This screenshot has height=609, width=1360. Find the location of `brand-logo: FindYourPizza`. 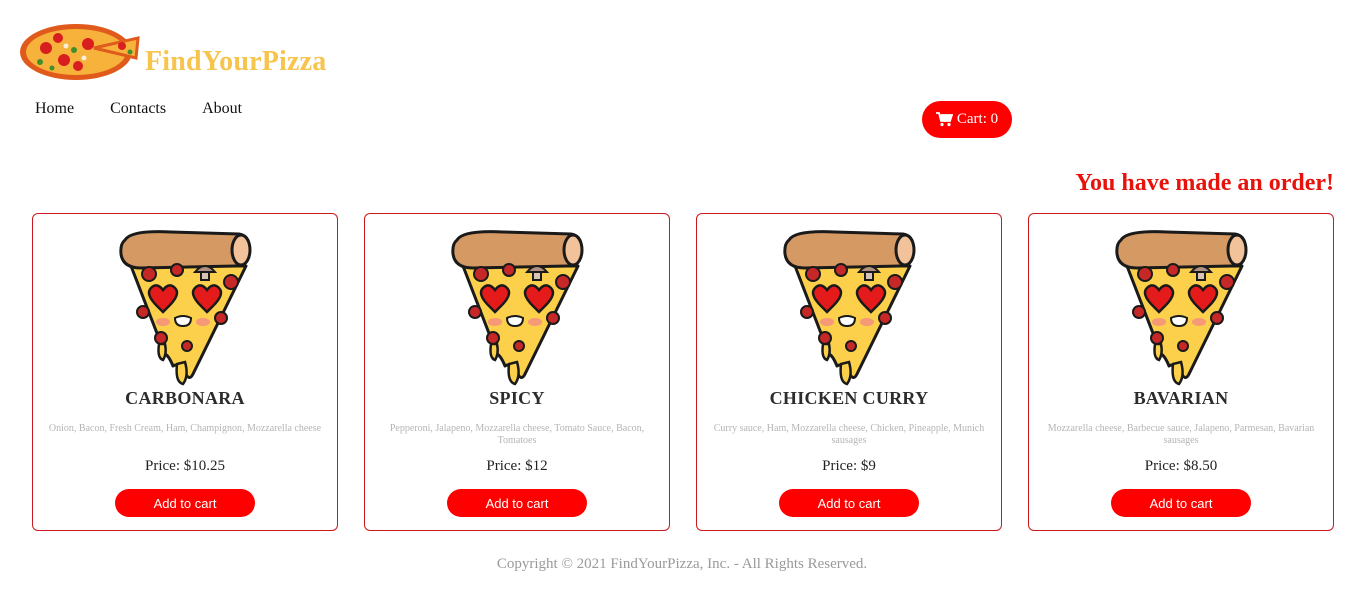

brand-logo: FindYourPizza is located at coordinates (183, 50).